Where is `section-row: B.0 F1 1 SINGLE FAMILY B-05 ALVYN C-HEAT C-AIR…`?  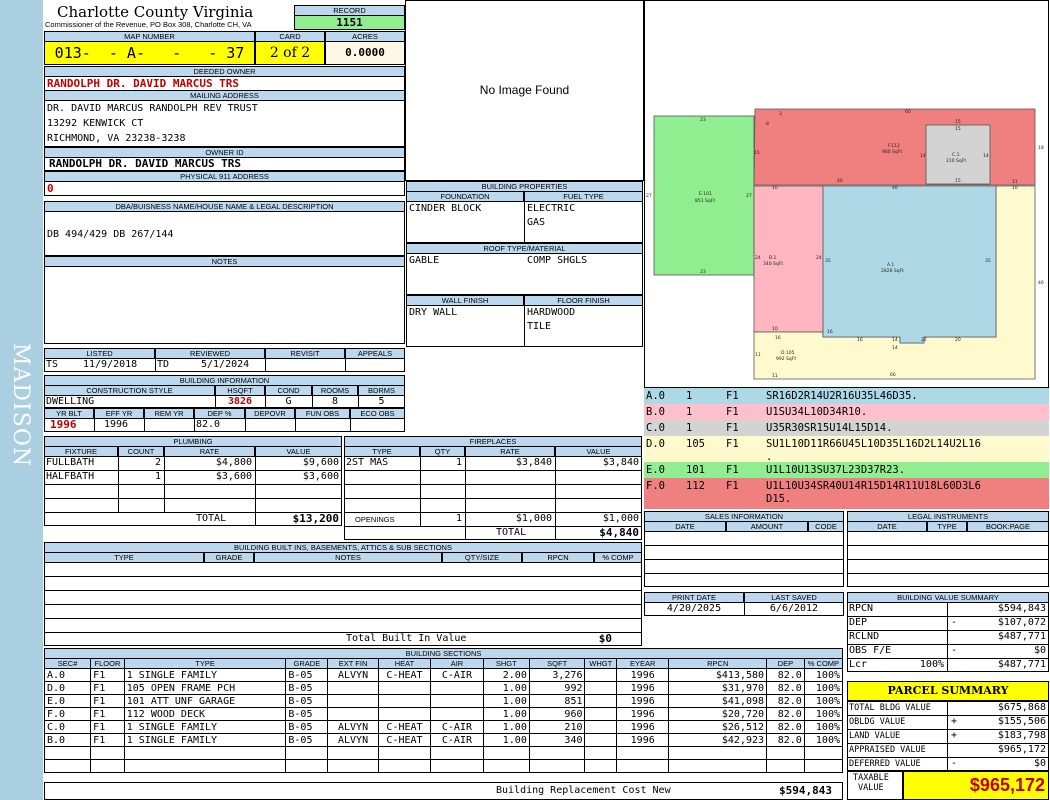
section-row: B.0 F1 1 SINGLE FAMILY B-05 ALVYN C-HEAT C-AIR… is located at coordinates (443, 740).